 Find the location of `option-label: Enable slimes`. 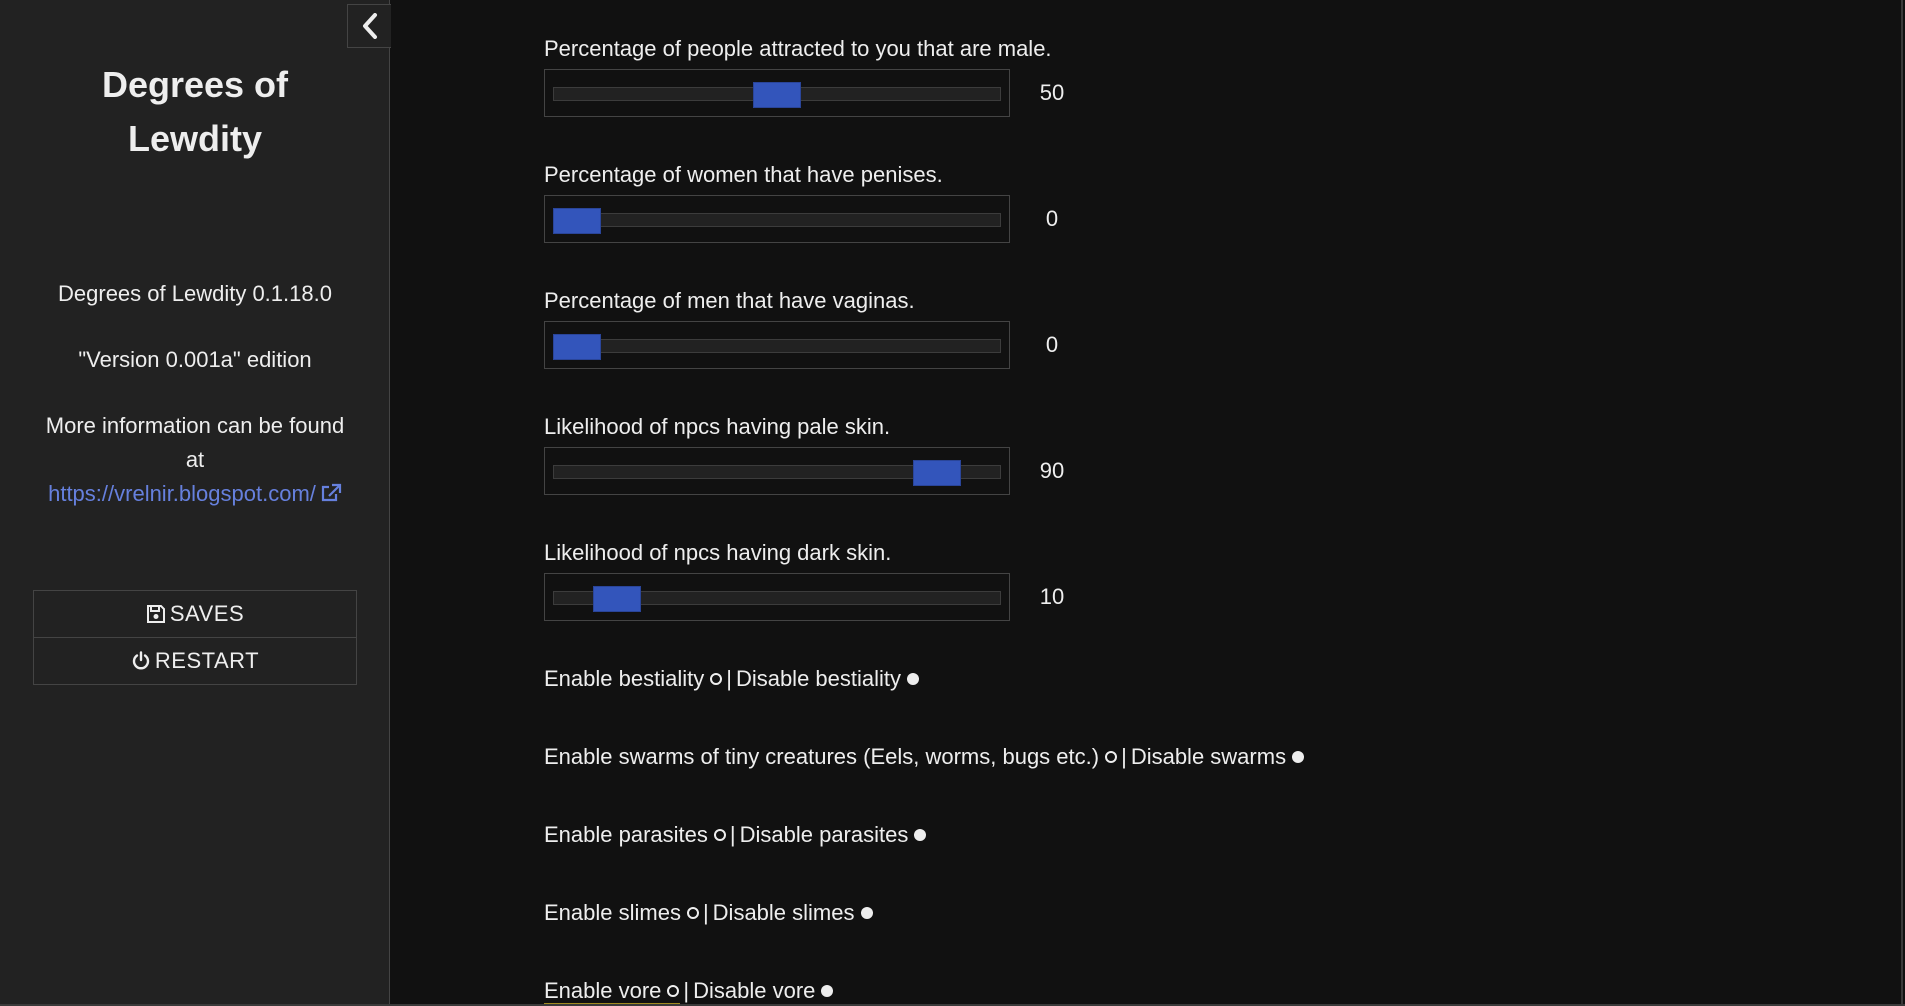

option-label: Enable slimes is located at coordinates (612, 912).